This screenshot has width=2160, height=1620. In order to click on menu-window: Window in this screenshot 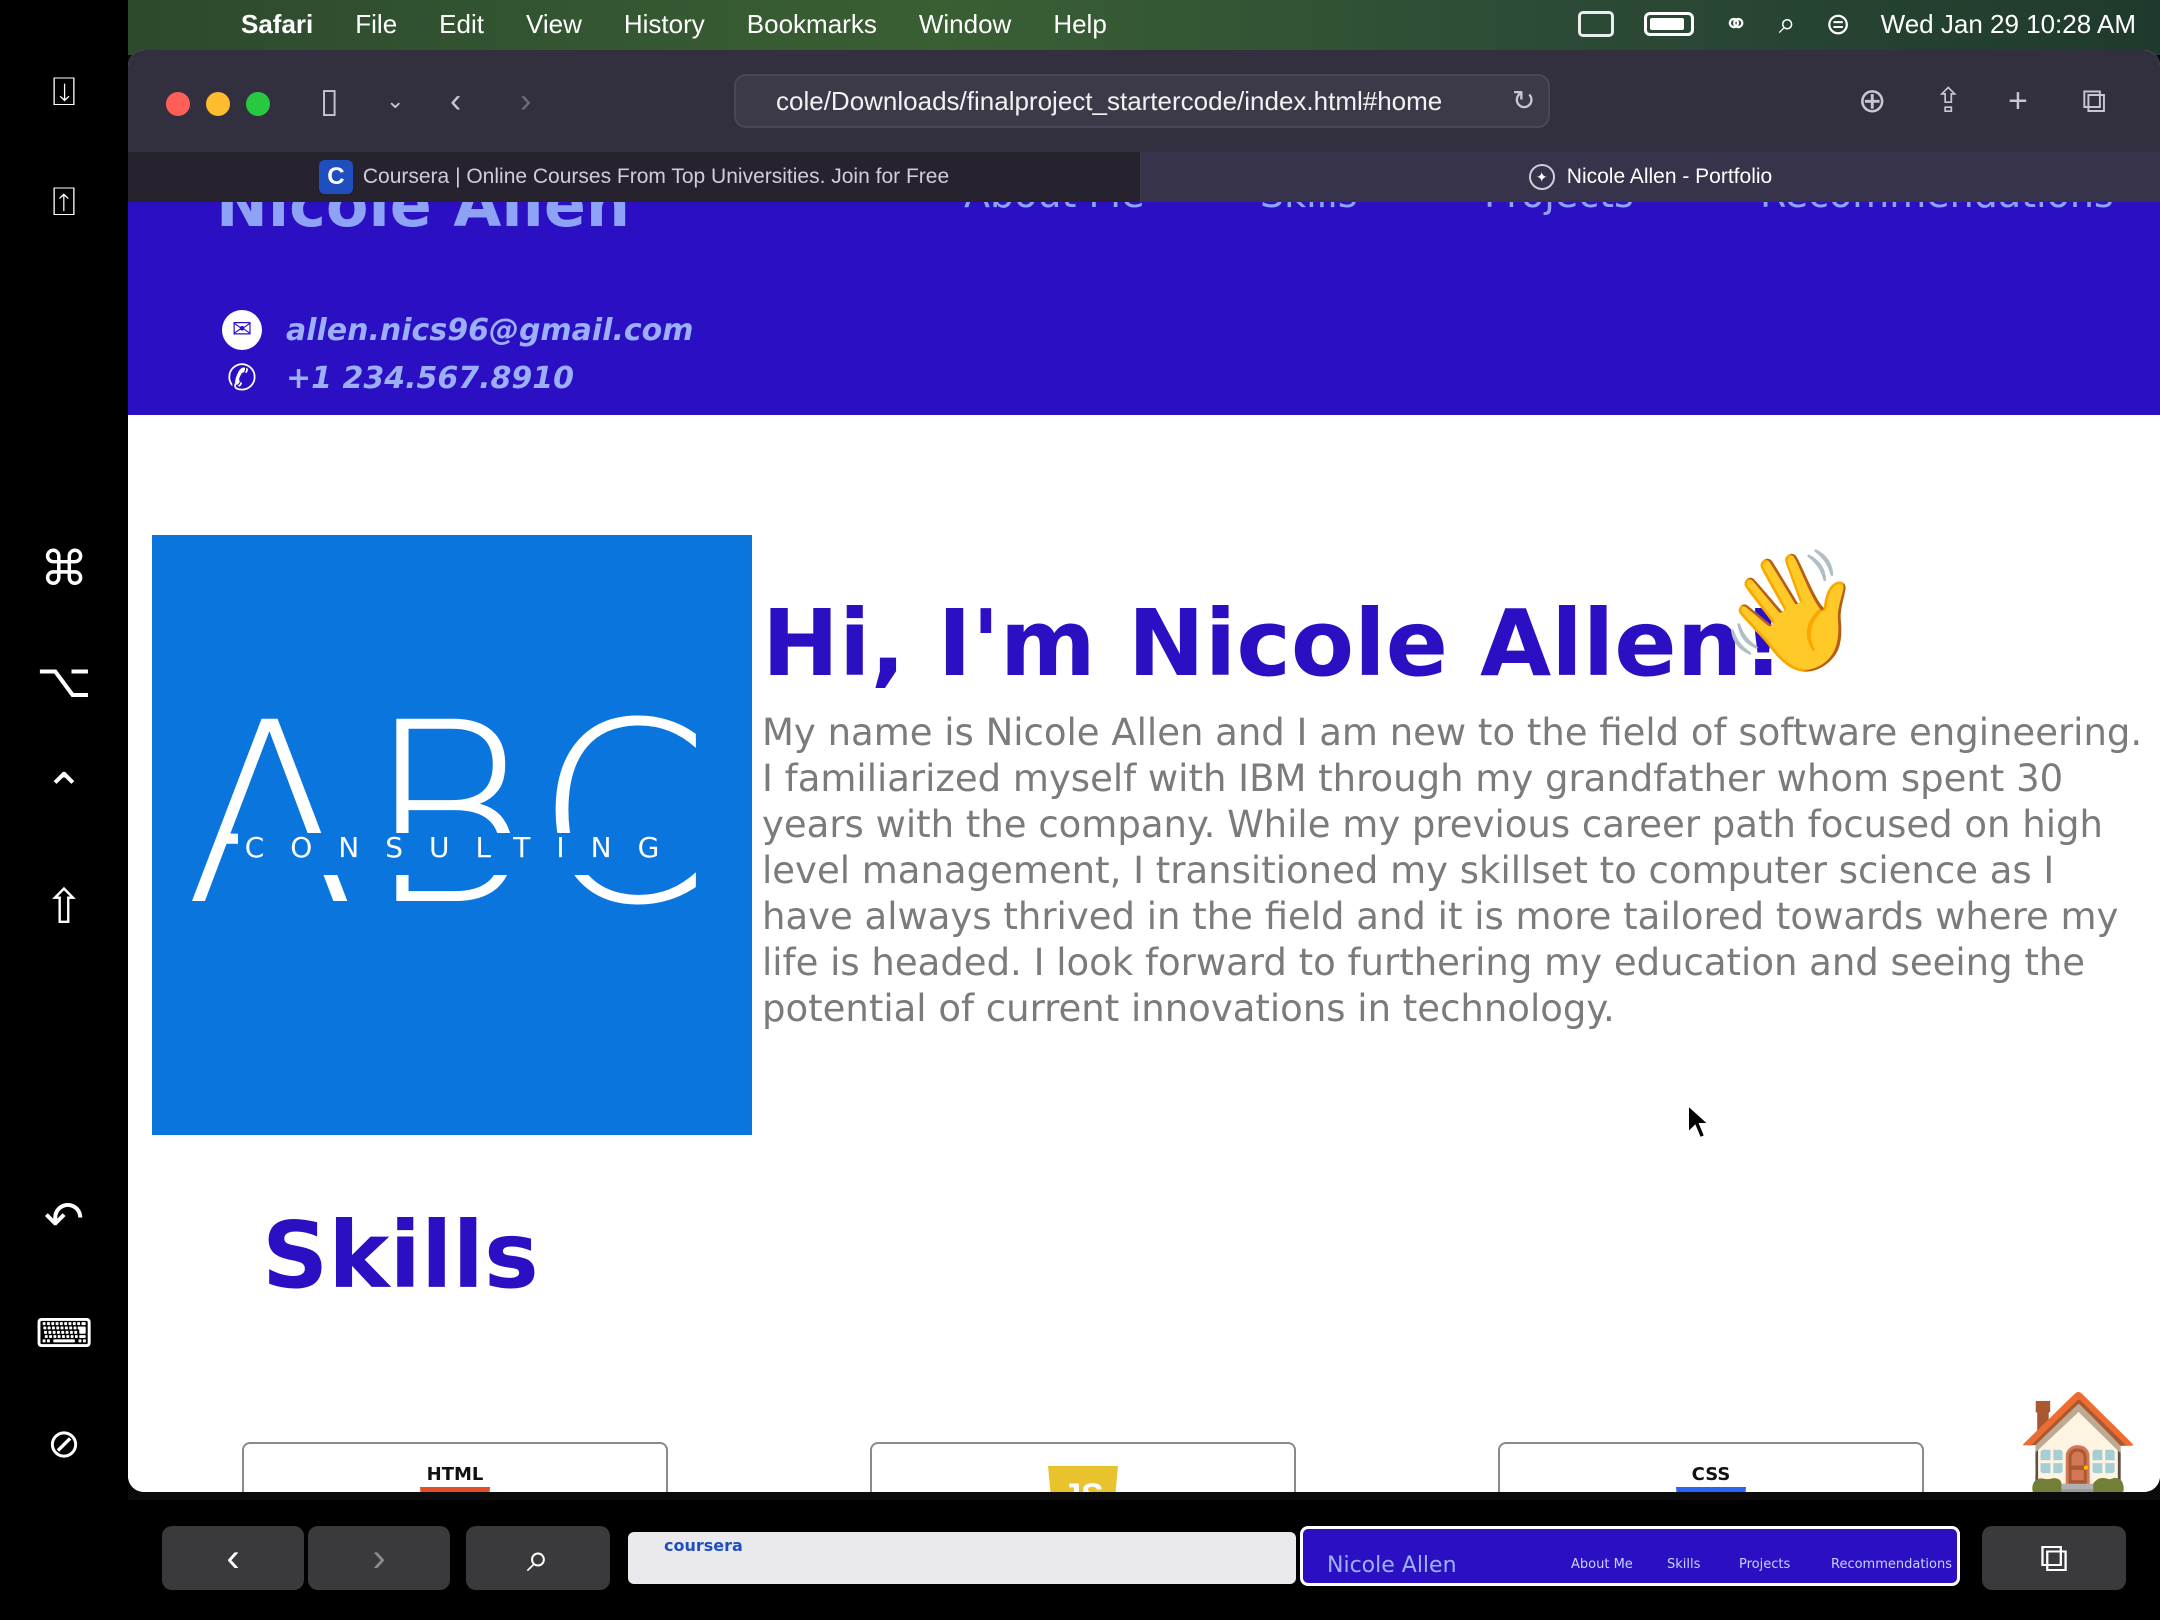, I will do `click(965, 24)`.